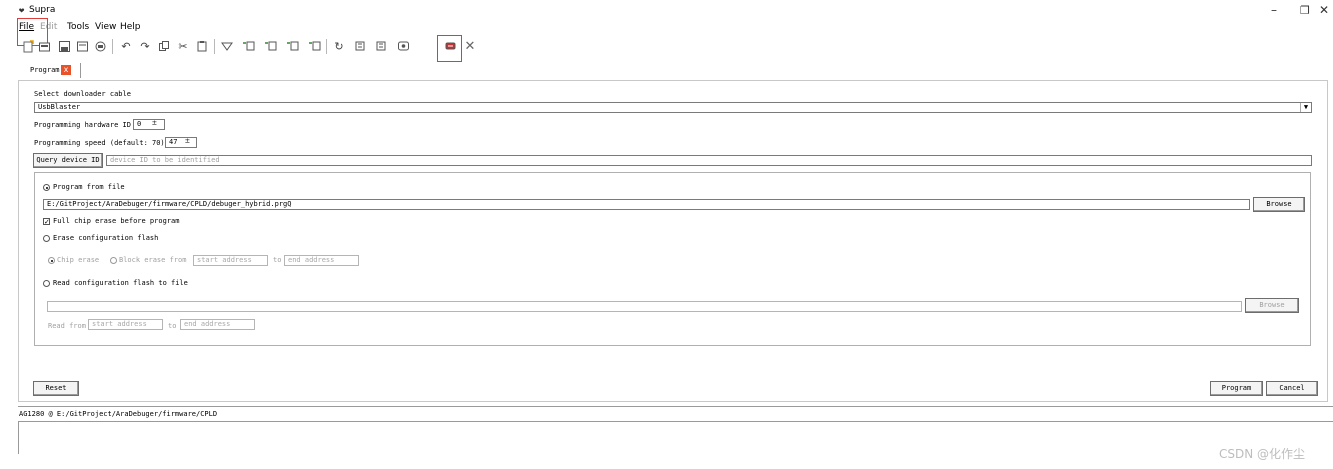 This screenshot has width=1333, height=469. What do you see at coordinates (673, 107) in the screenshot?
I see `cable-select: UsbBlaster` at bounding box center [673, 107].